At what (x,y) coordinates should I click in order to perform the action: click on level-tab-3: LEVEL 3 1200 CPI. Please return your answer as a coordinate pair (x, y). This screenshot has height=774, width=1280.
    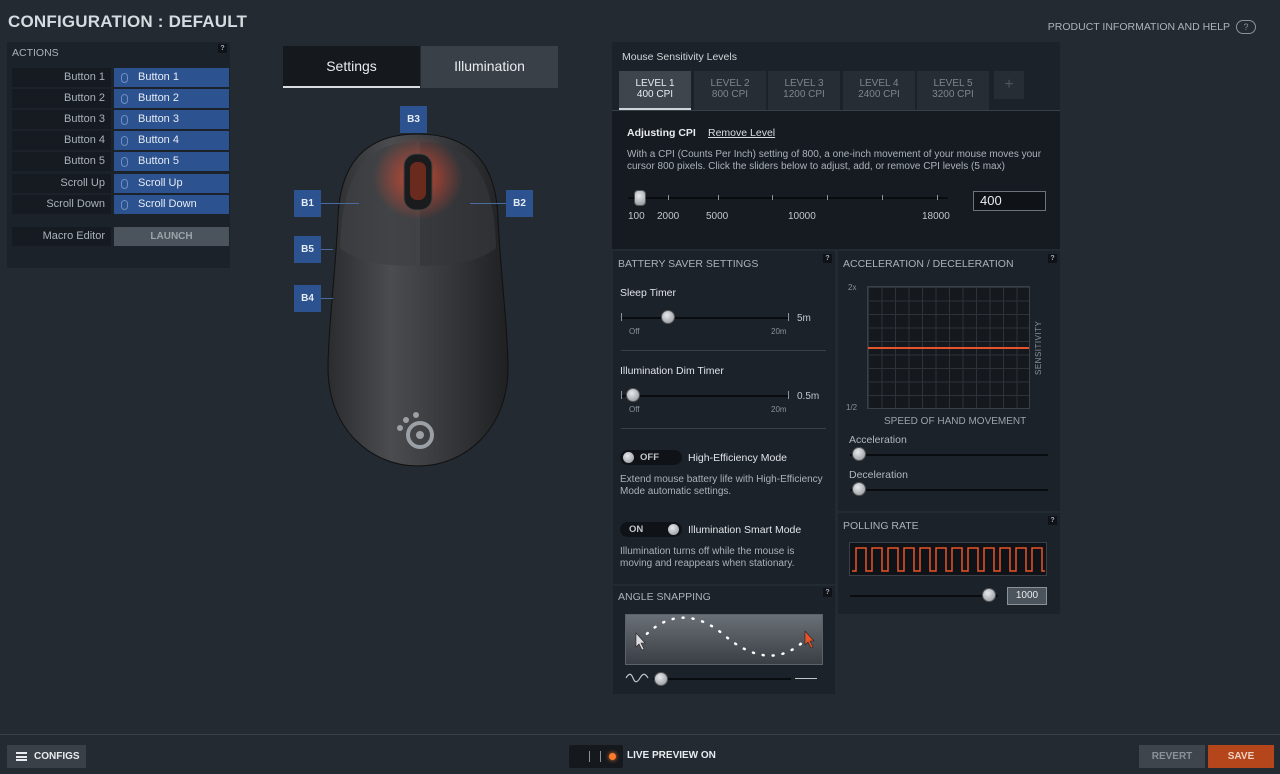
    Looking at the image, I should click on (804, 90).